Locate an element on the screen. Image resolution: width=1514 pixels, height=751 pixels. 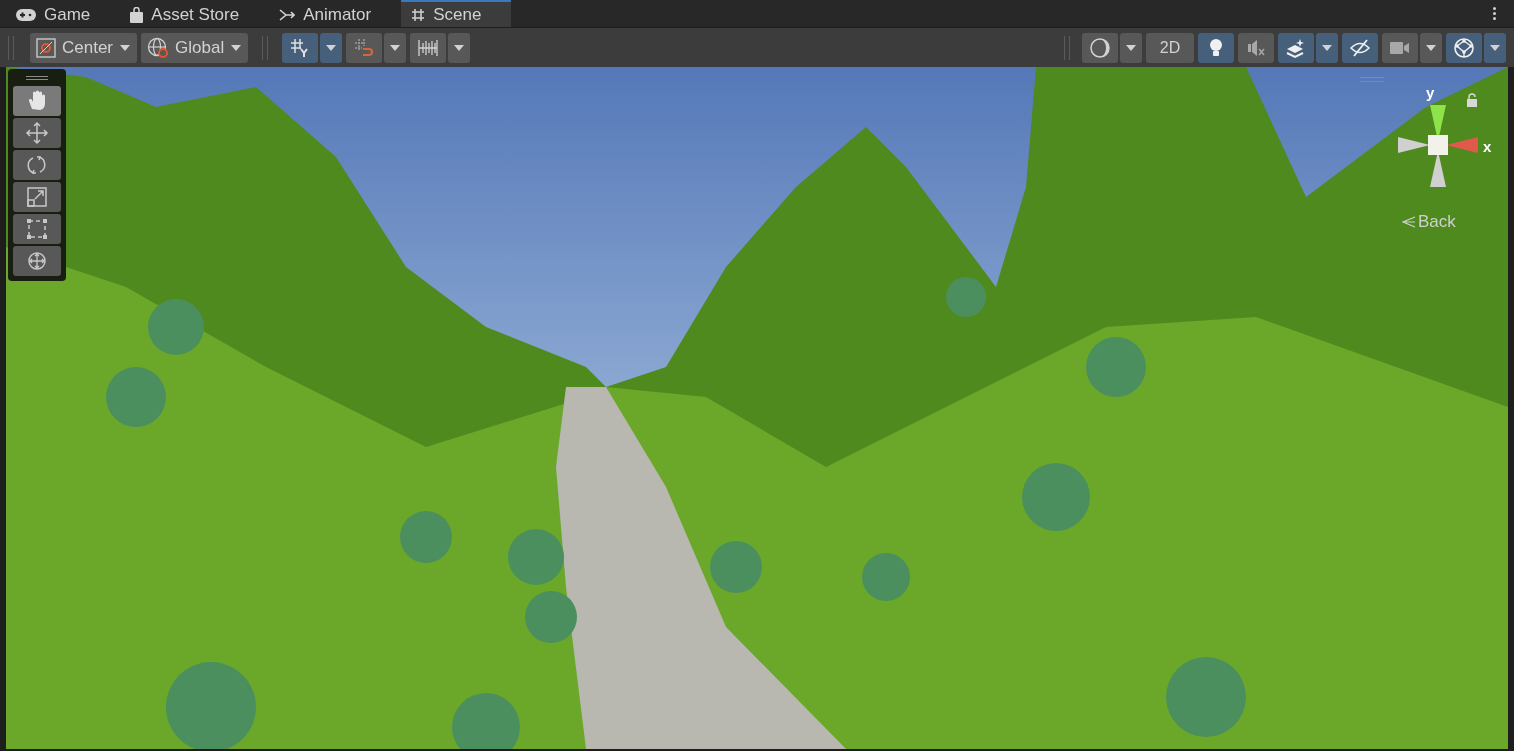
shading-sphere-icon is located at coordinates (1100, 47).